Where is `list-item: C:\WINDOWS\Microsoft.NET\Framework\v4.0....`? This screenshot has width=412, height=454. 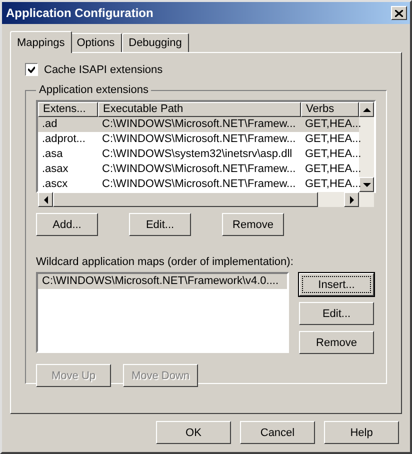 list-item: C:\WINDOWS\Microsoft.NET\Framework\v4.0.... is located at coordinates (162, 281).